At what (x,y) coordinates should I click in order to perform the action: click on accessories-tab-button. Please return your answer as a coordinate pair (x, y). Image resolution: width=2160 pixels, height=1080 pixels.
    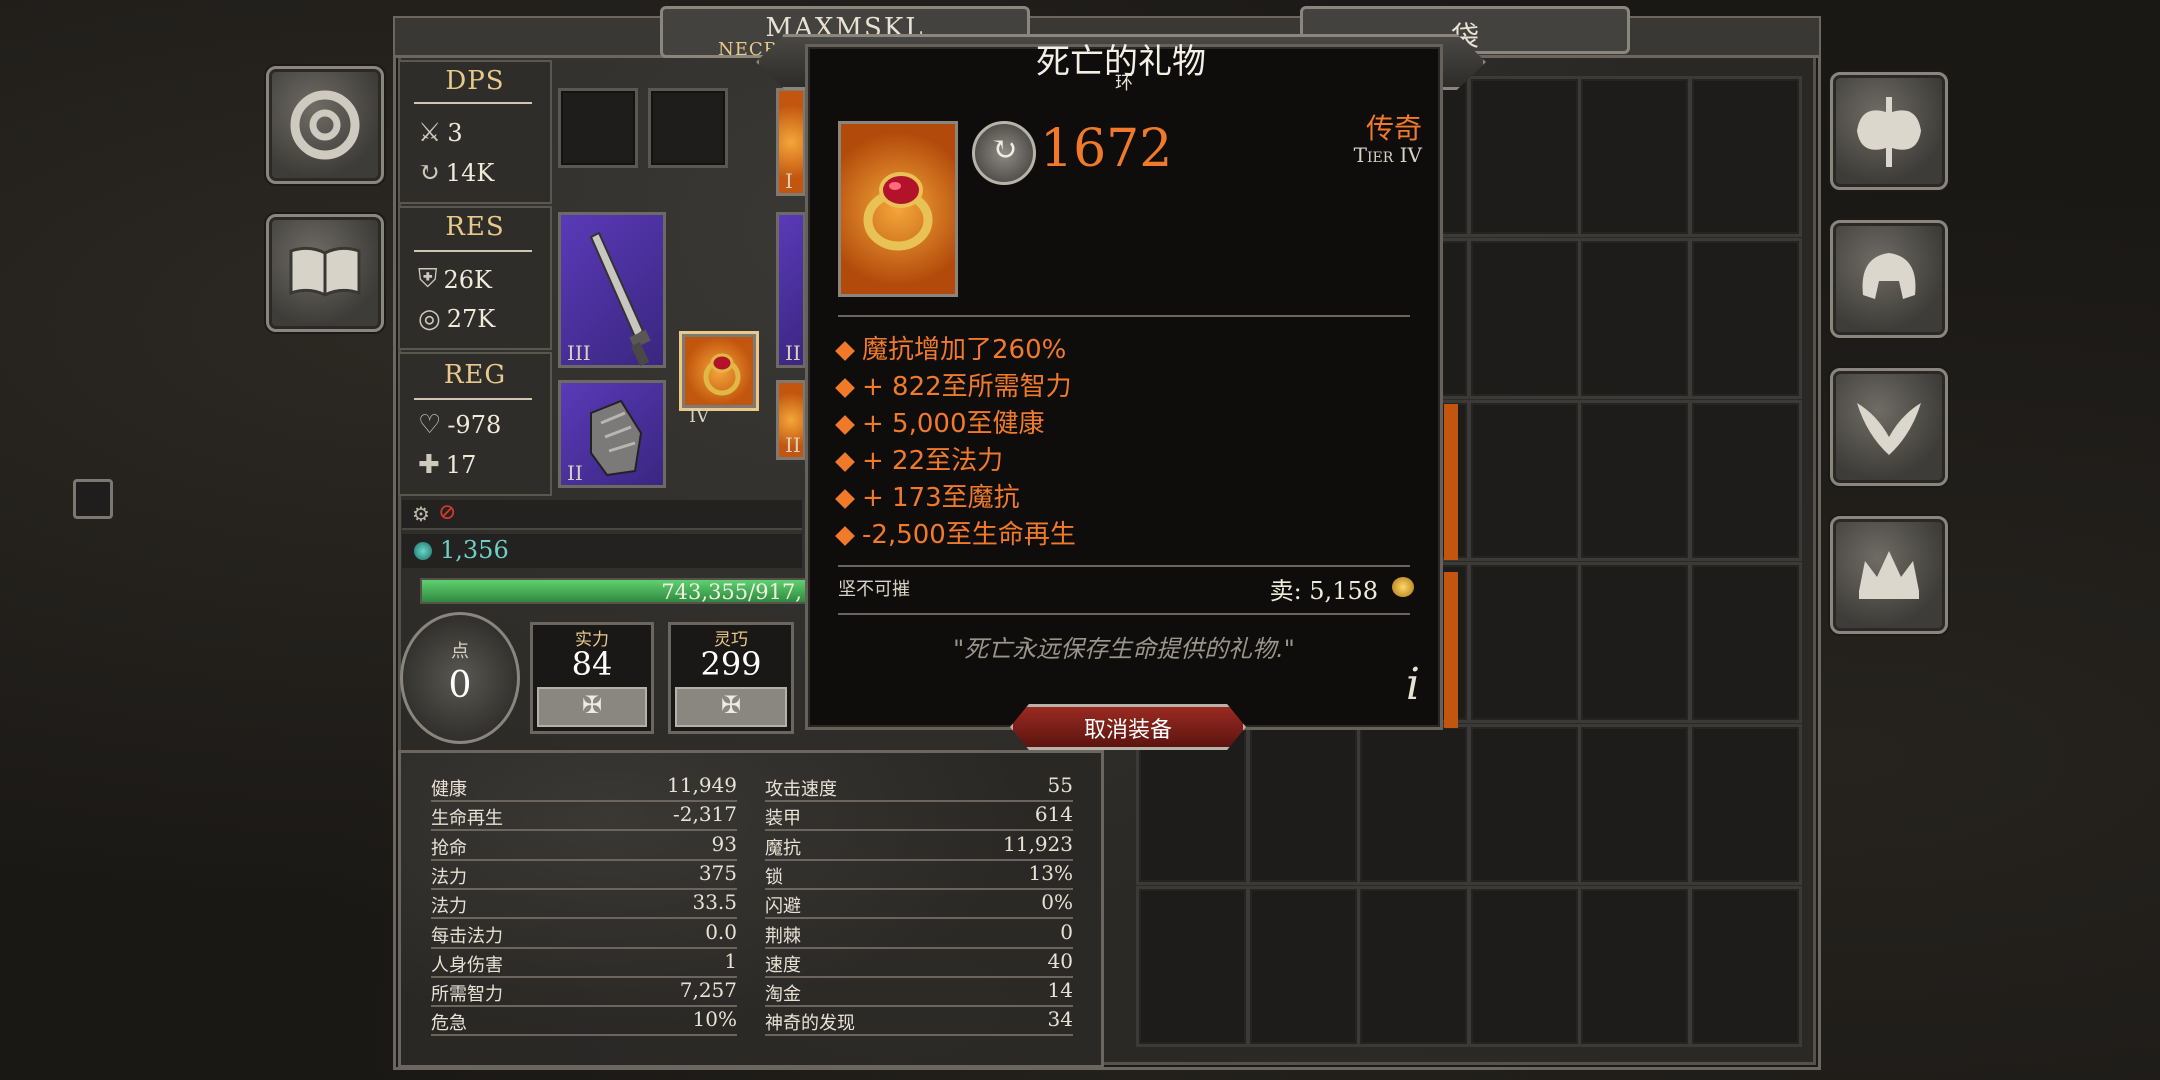
    Looking at the image, I should click on (1889, 427).